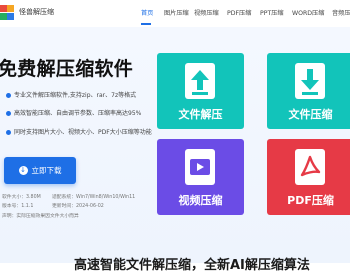  What do you see at coordinates (7, 12) in the screenshot?
I see `app-logo-icon` at bounding box center [7, 12].